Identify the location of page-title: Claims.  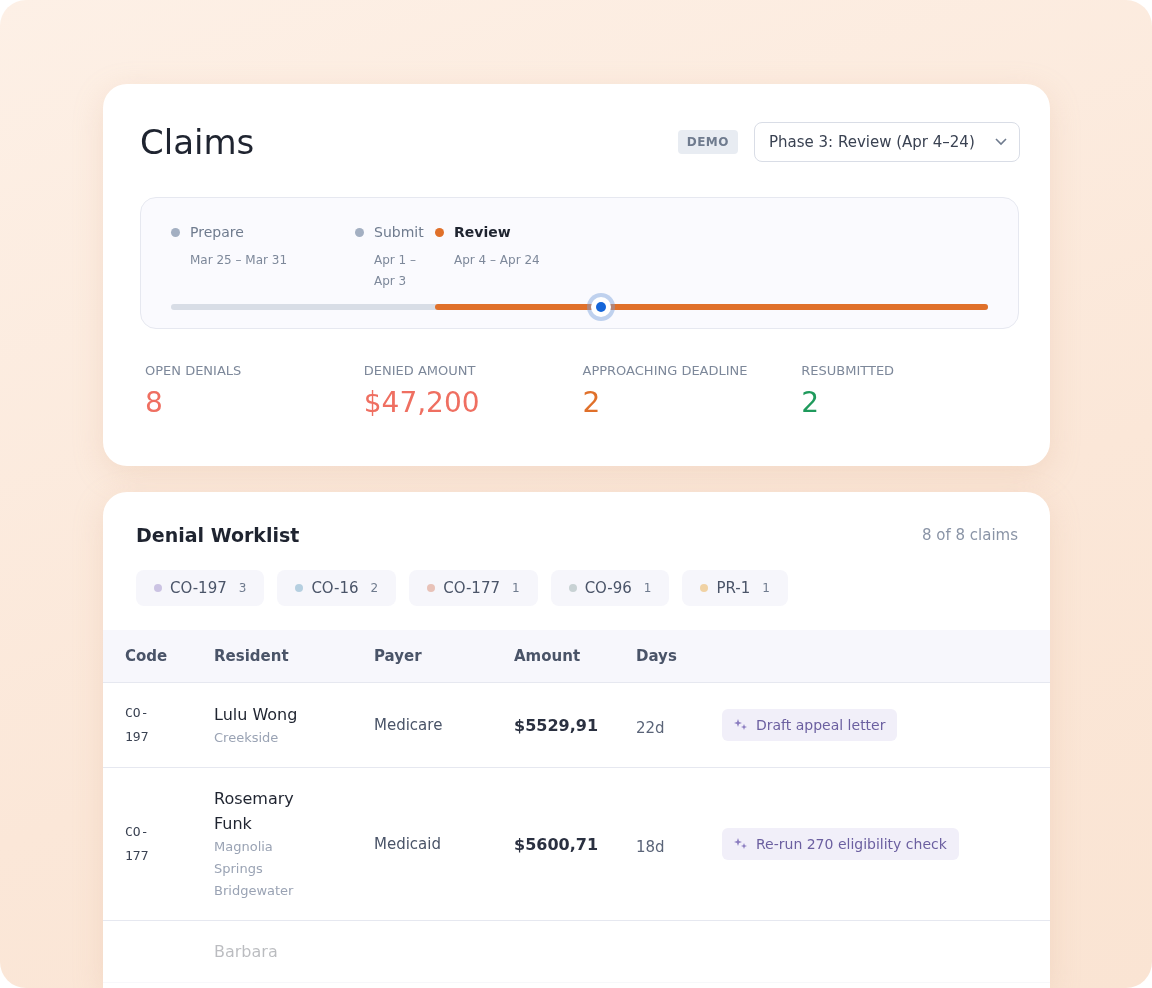
(197, 142).